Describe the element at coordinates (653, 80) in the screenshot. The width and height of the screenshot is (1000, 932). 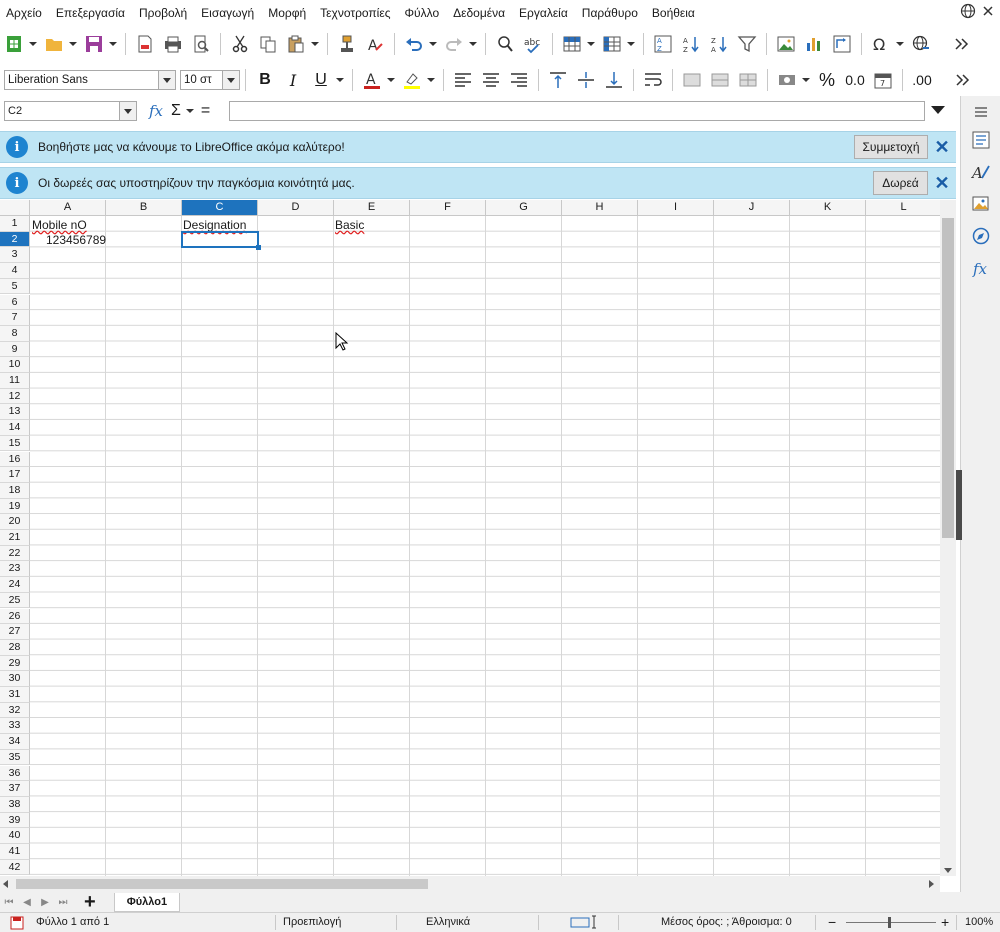
I see `wrap-text-icon` at that location.